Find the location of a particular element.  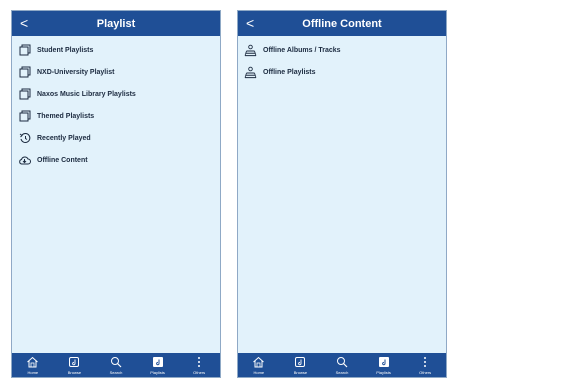

menu-item-label: Recently Played is located at coordinates (64, 138).